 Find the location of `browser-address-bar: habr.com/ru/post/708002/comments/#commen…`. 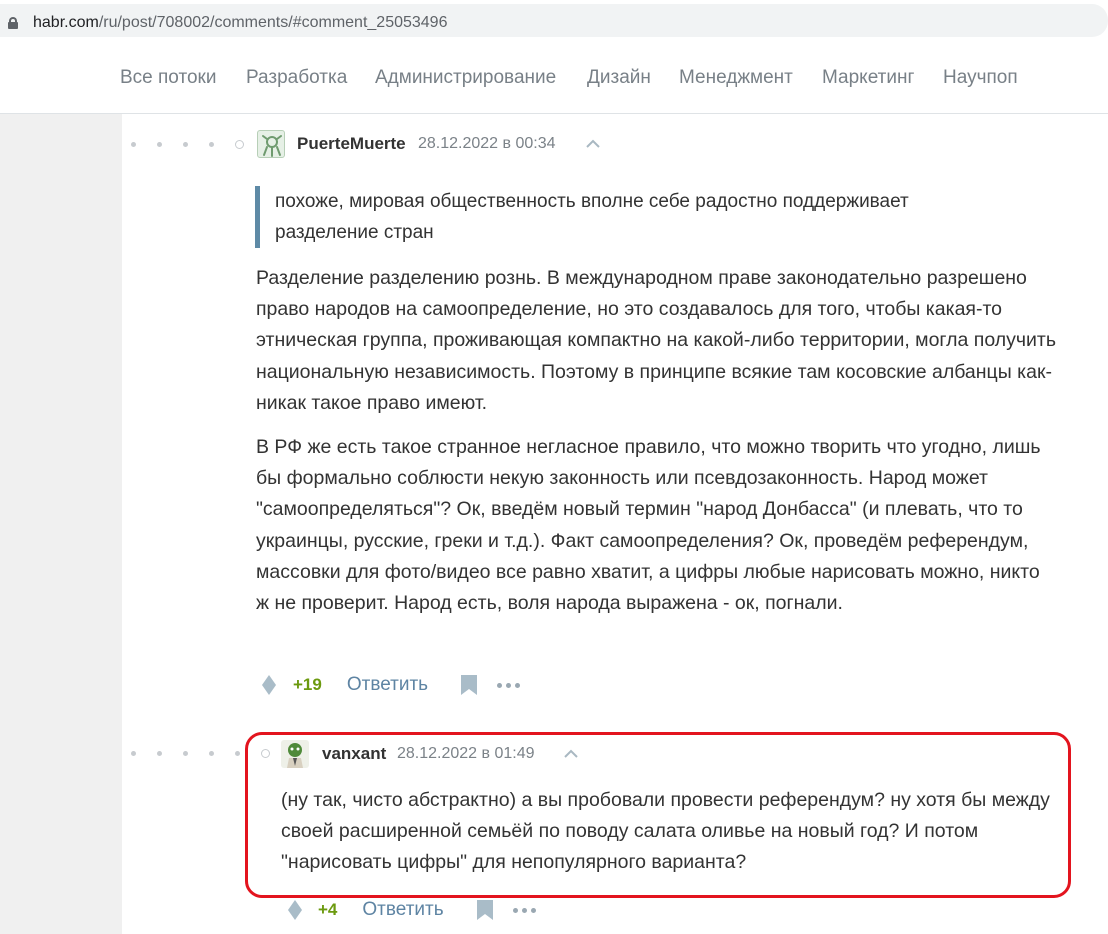

browser-address-bar: habr.com/ru/post/708002/comments/#commen… is located at coordinates (554, 20).